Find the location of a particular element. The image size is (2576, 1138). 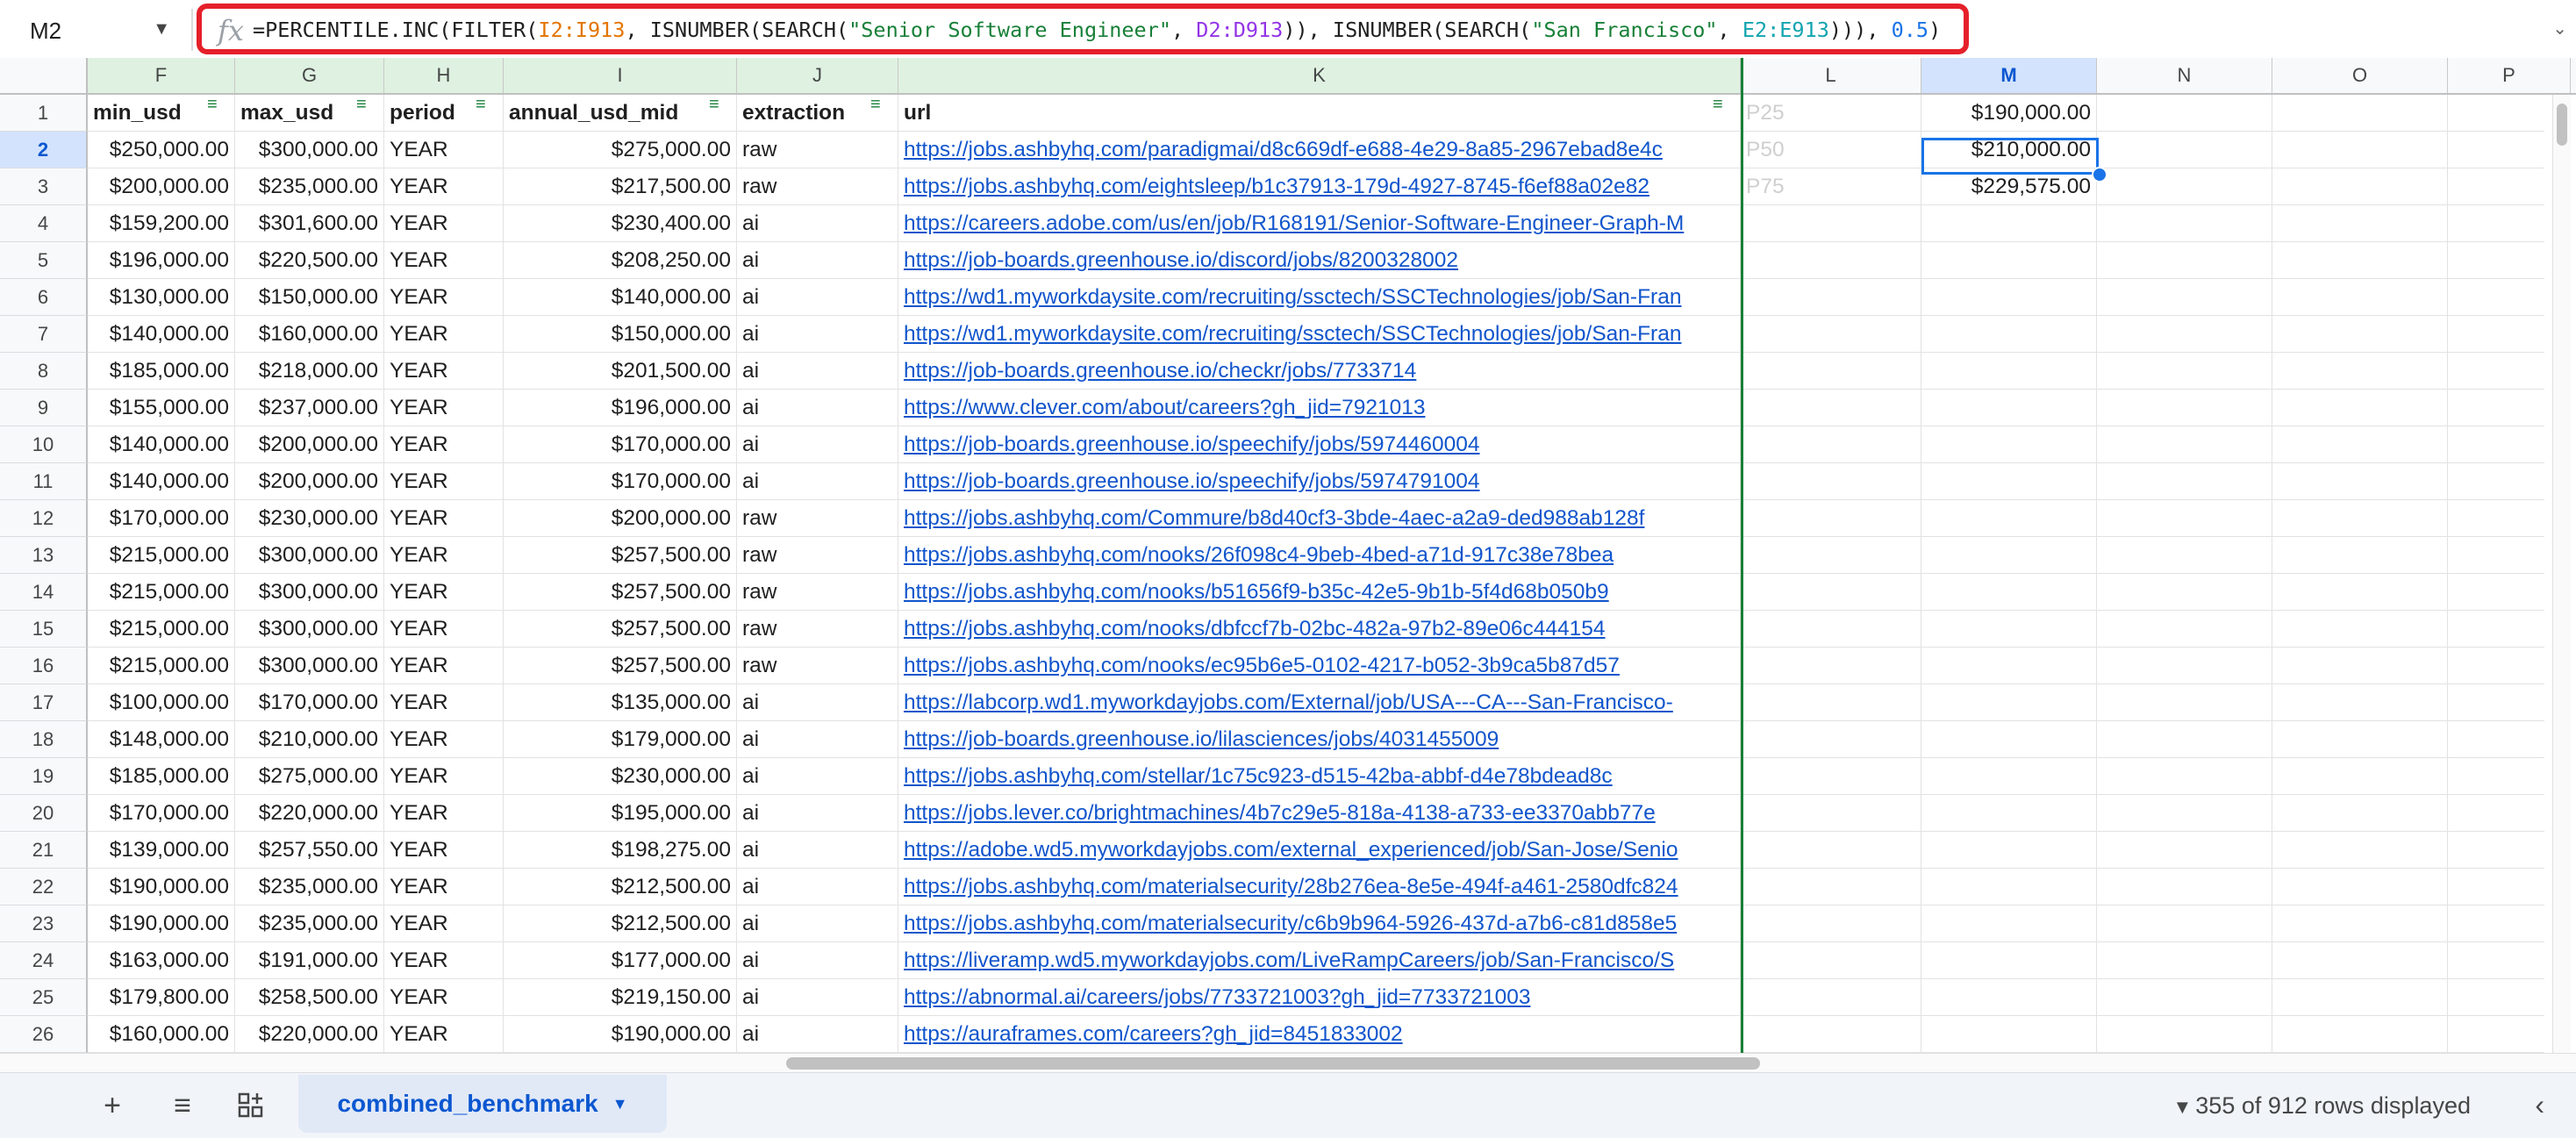

cell-i22: $212,500.00 is located at coordinates (620, 887).